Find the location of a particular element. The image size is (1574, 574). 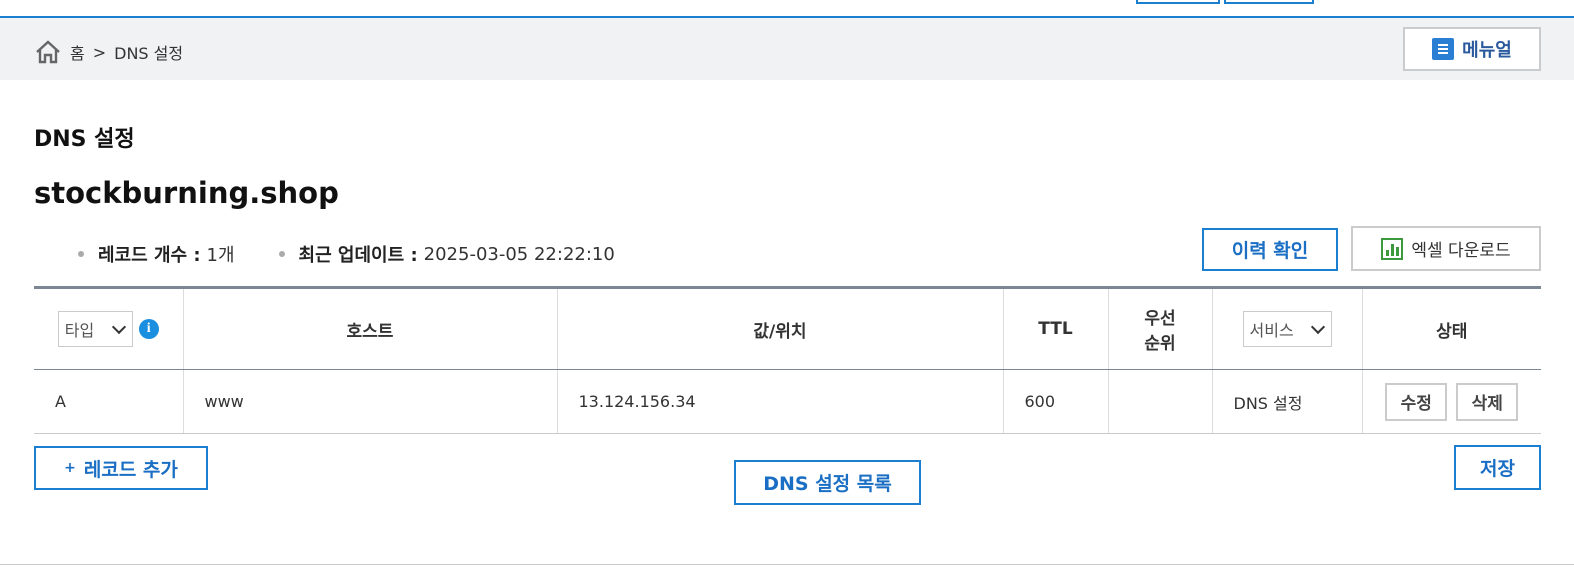

table-header-row: 타입 i 호스트 값/위치 TTL 우선 순위 서비스 상태 is located at coordinates (787, 328).